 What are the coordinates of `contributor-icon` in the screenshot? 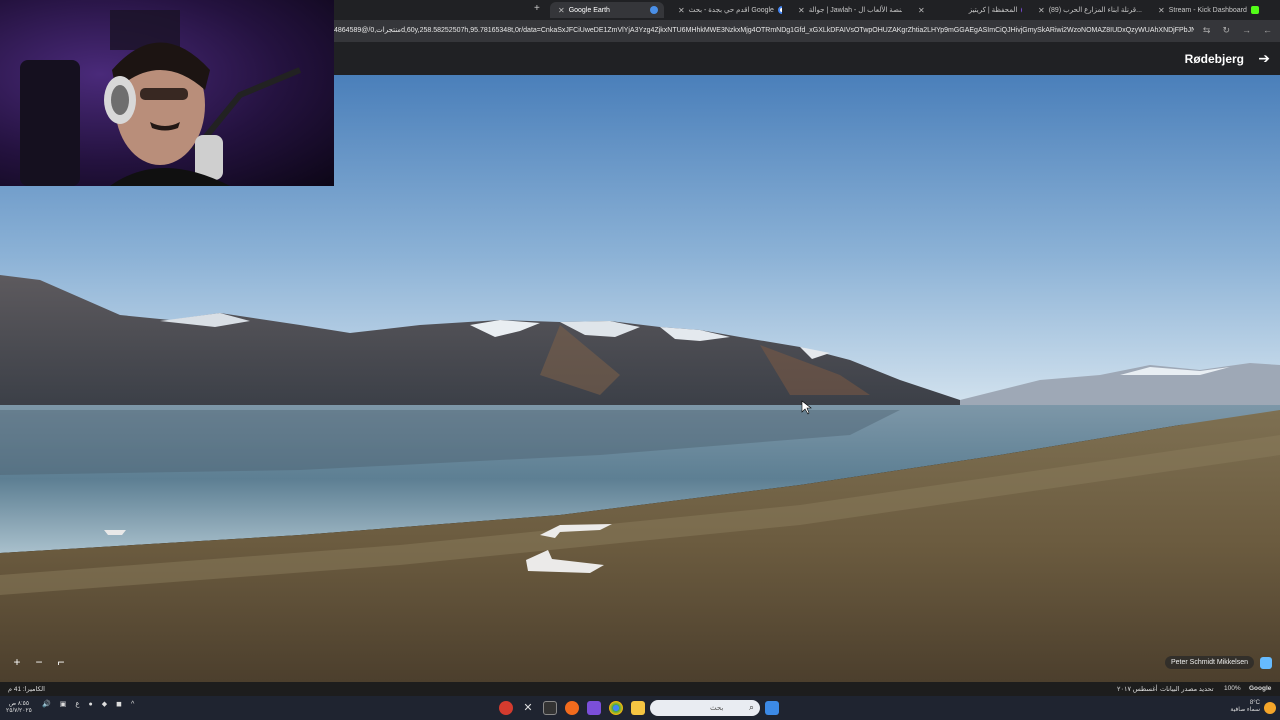 It's located at (1266, 662).